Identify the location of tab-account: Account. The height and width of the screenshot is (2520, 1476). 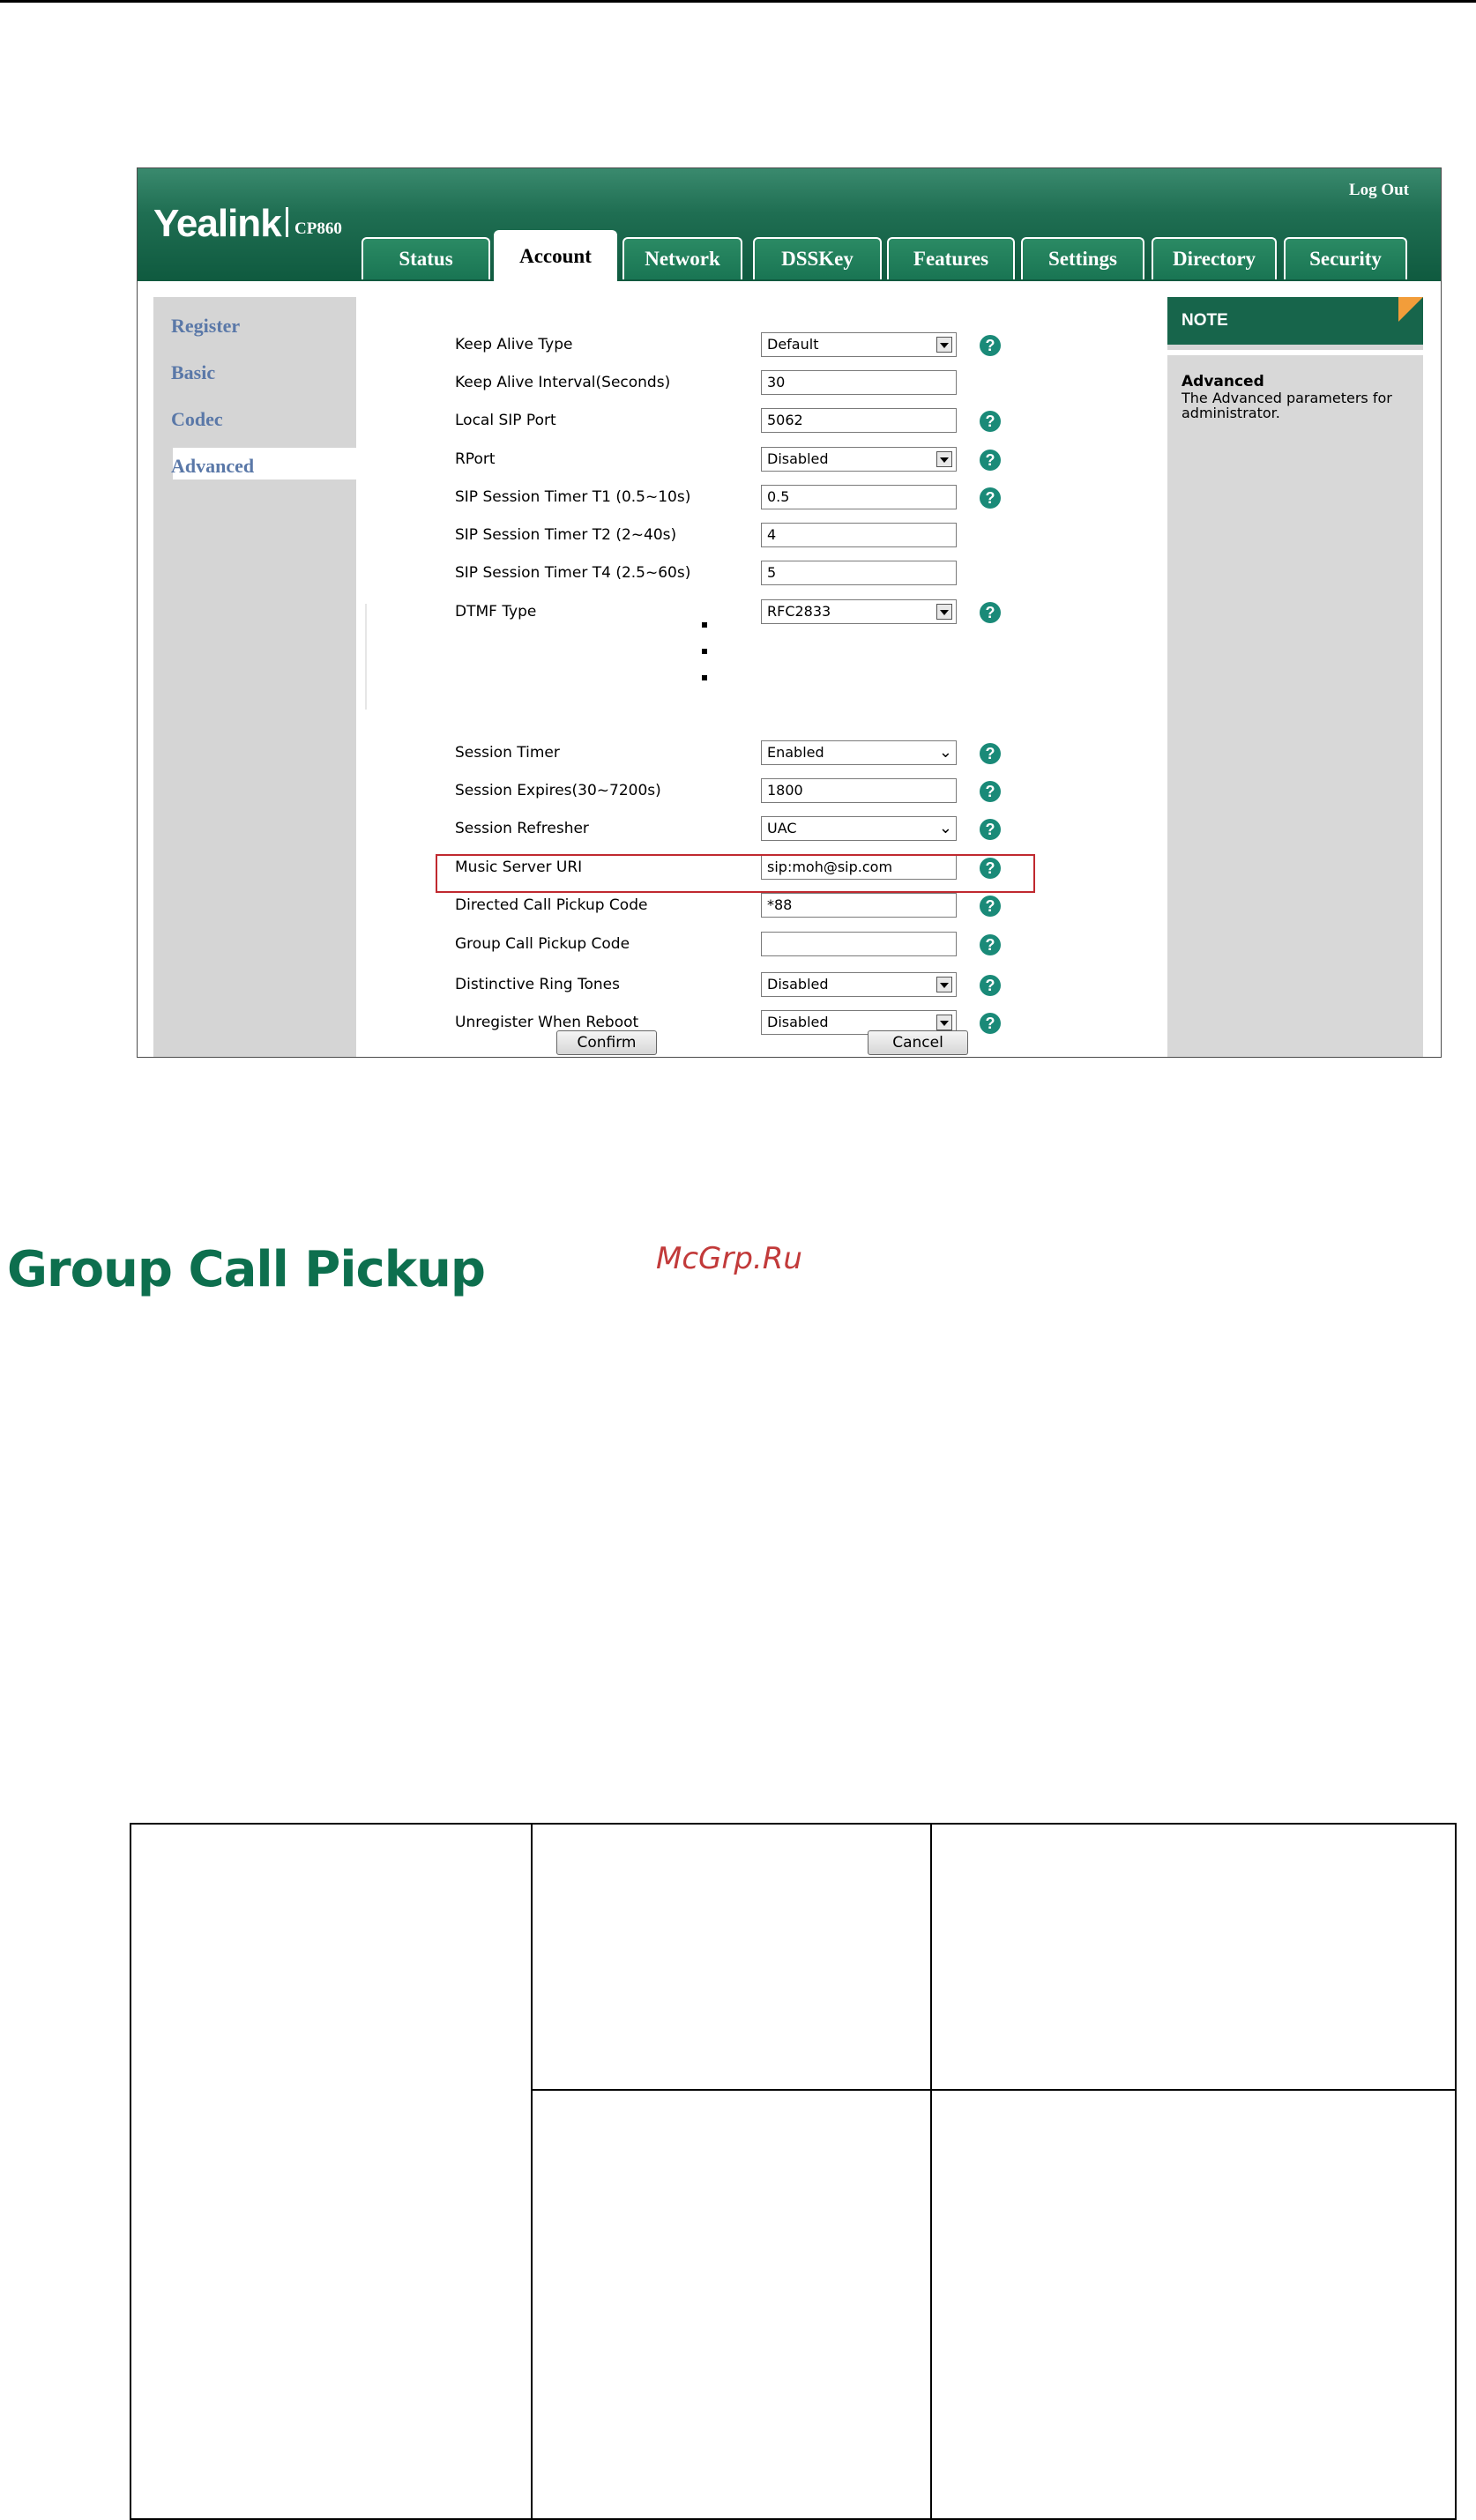
(555, 255).